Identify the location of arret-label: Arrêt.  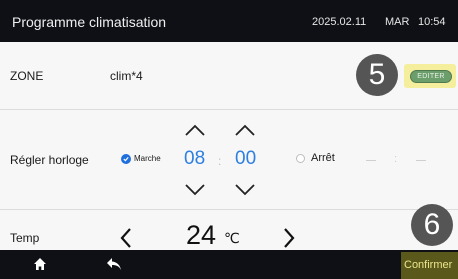
(323, 158).